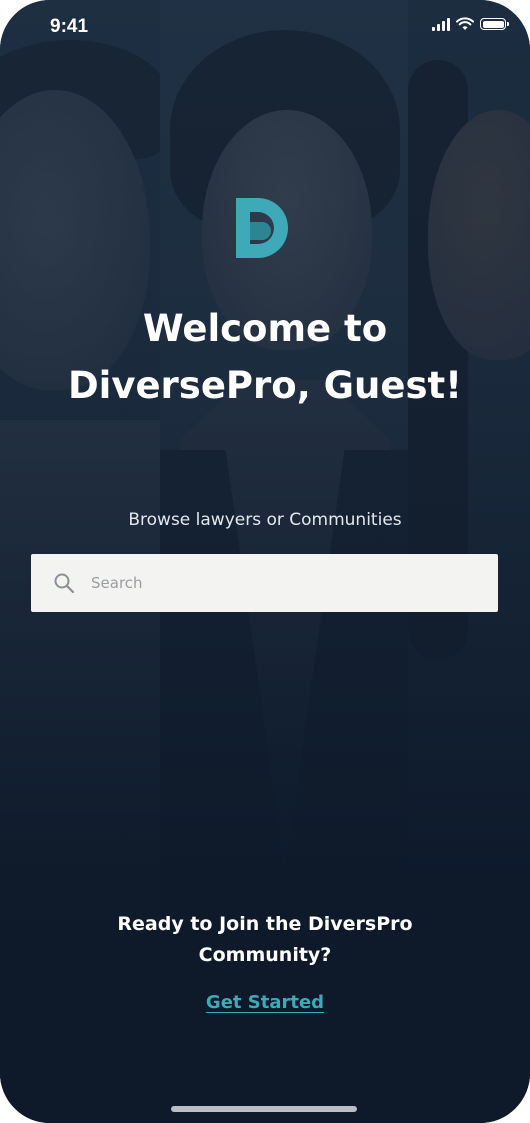 The width and height of the screenshot is (530, 1123). I want to click on status-time: 9:41, so click(69, 26).